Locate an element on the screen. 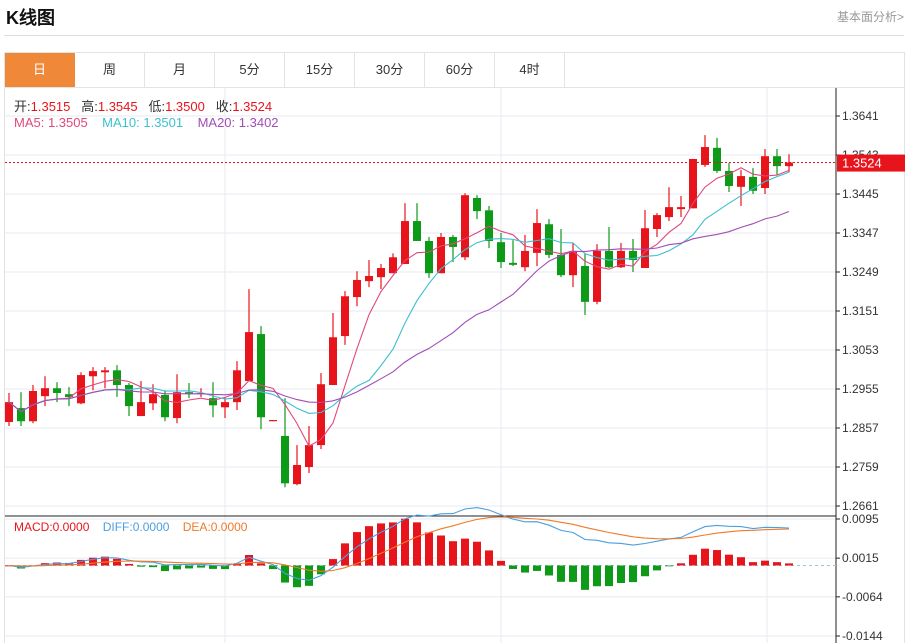  close-value: 1.3524 is located at coordinates (252, 106).